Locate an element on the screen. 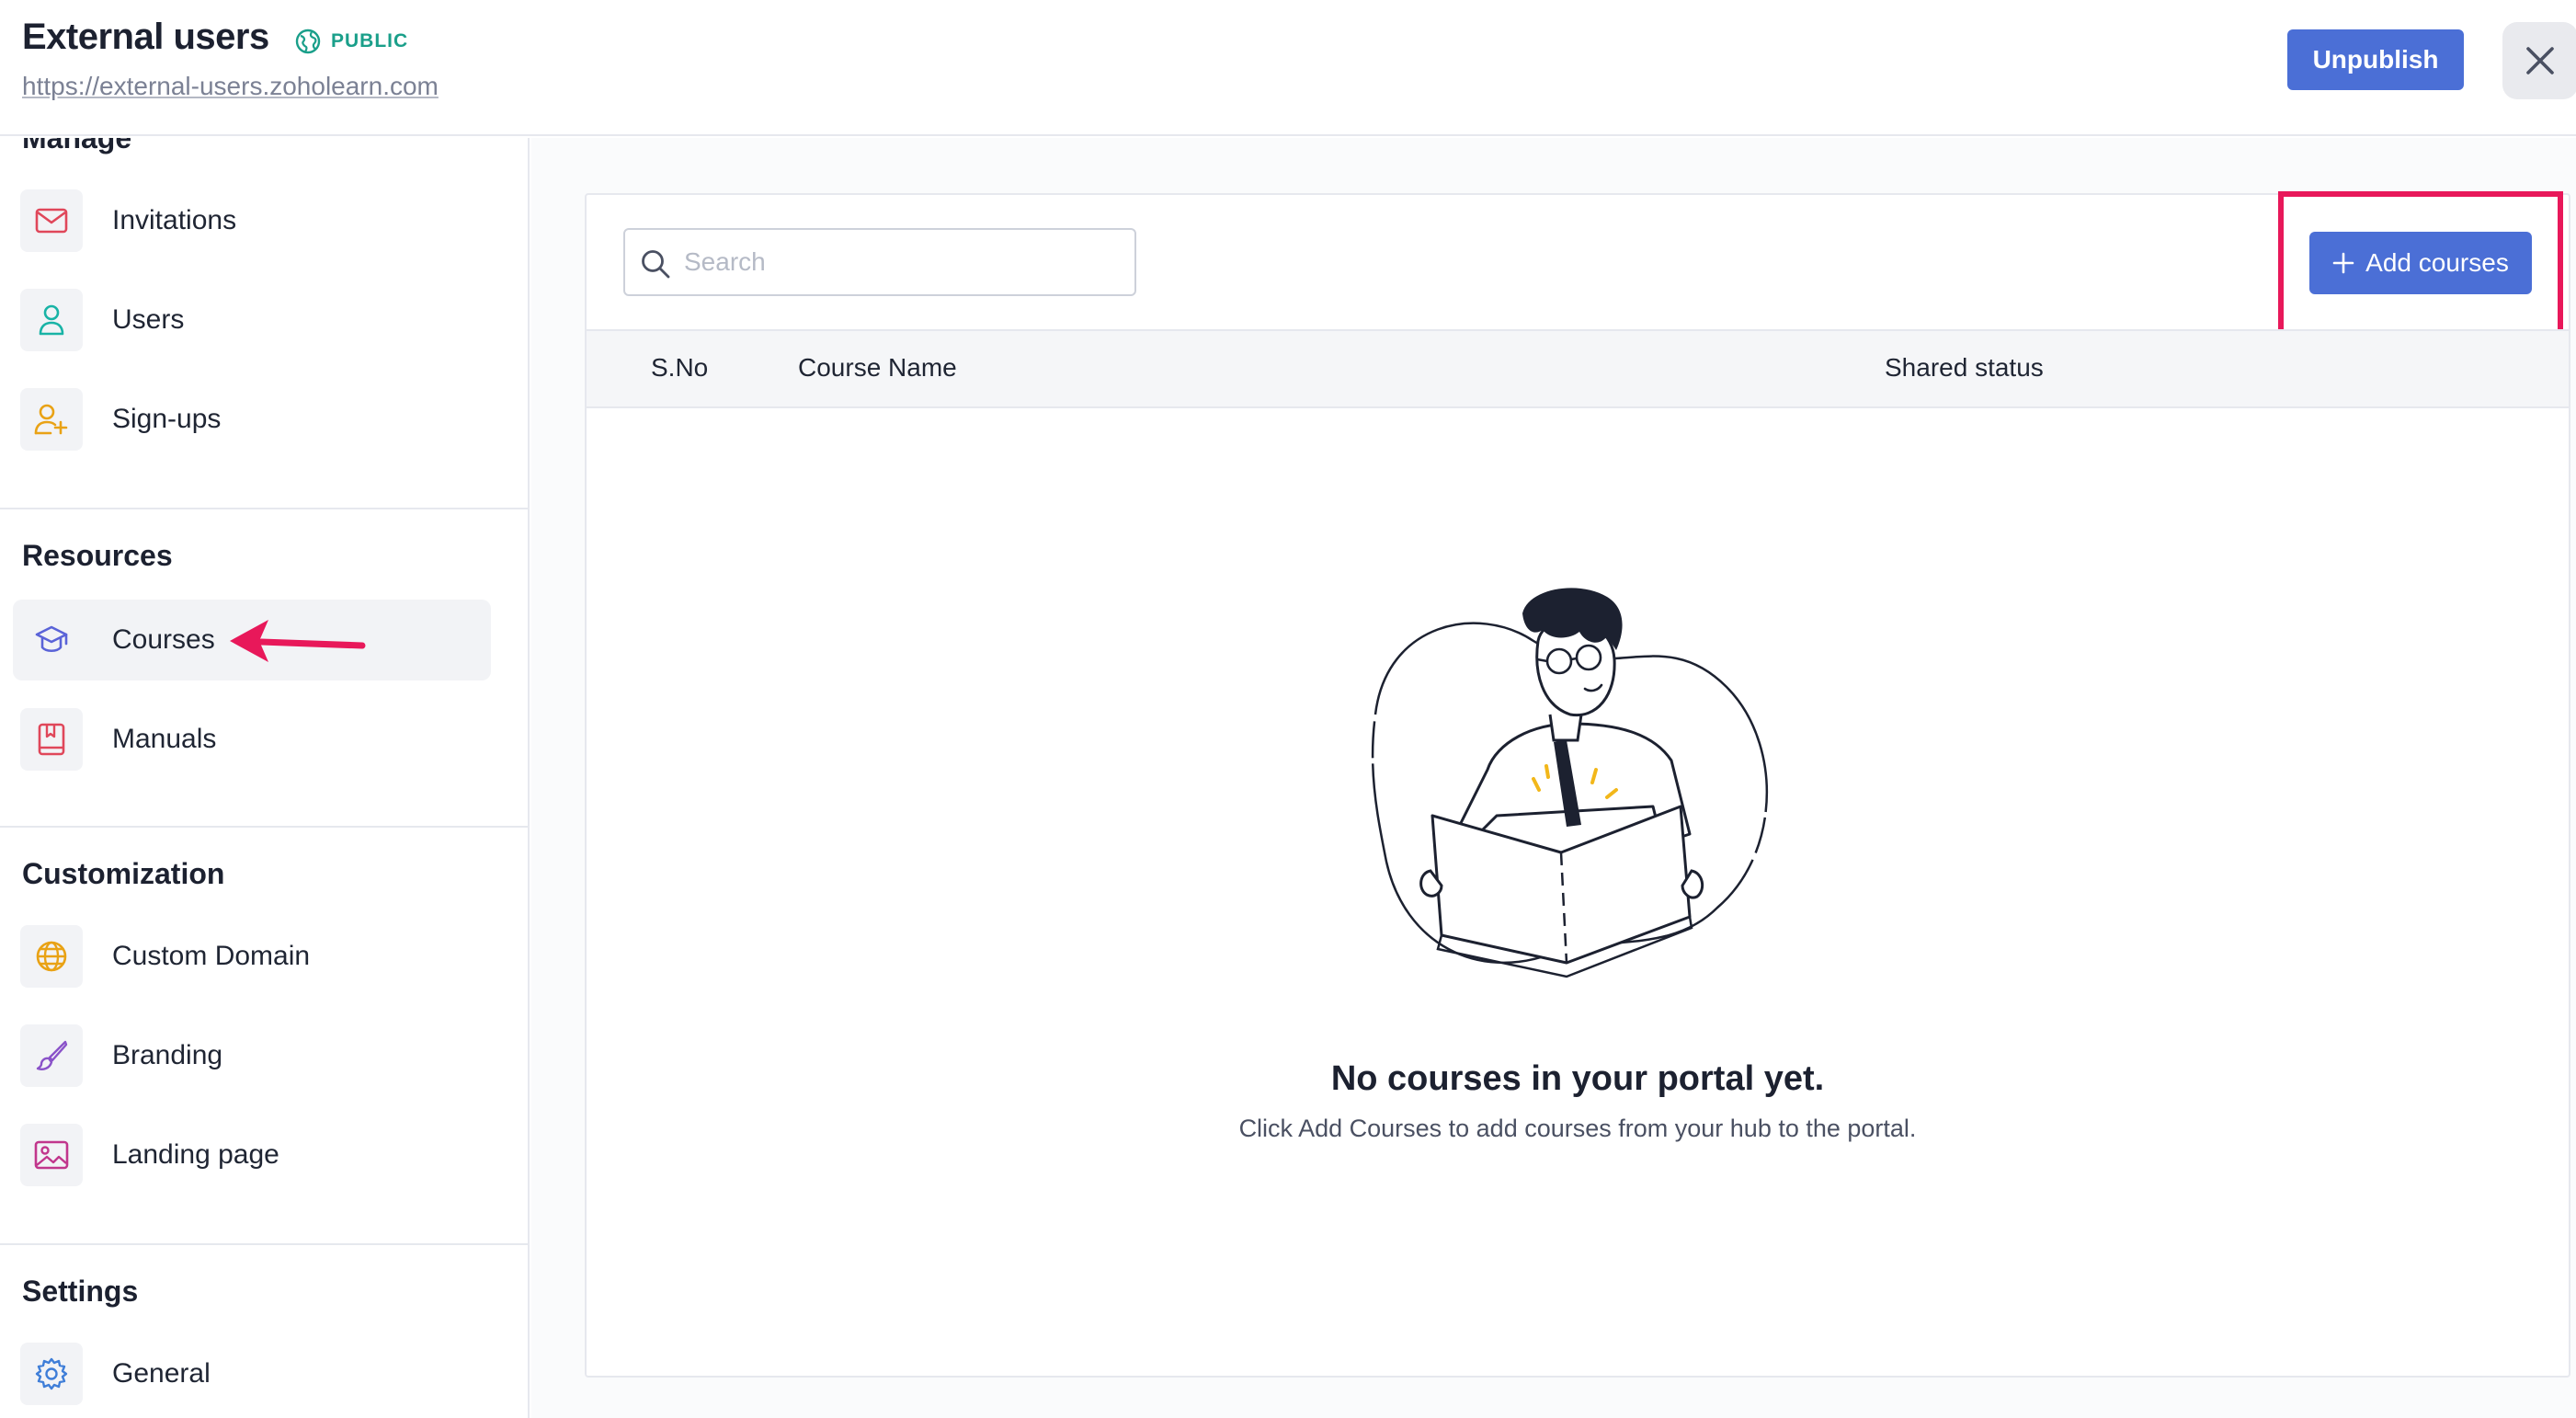 The width and height of the screenshot is (2576, 1418). book-icon-tile is located at coordinates (51, 740).